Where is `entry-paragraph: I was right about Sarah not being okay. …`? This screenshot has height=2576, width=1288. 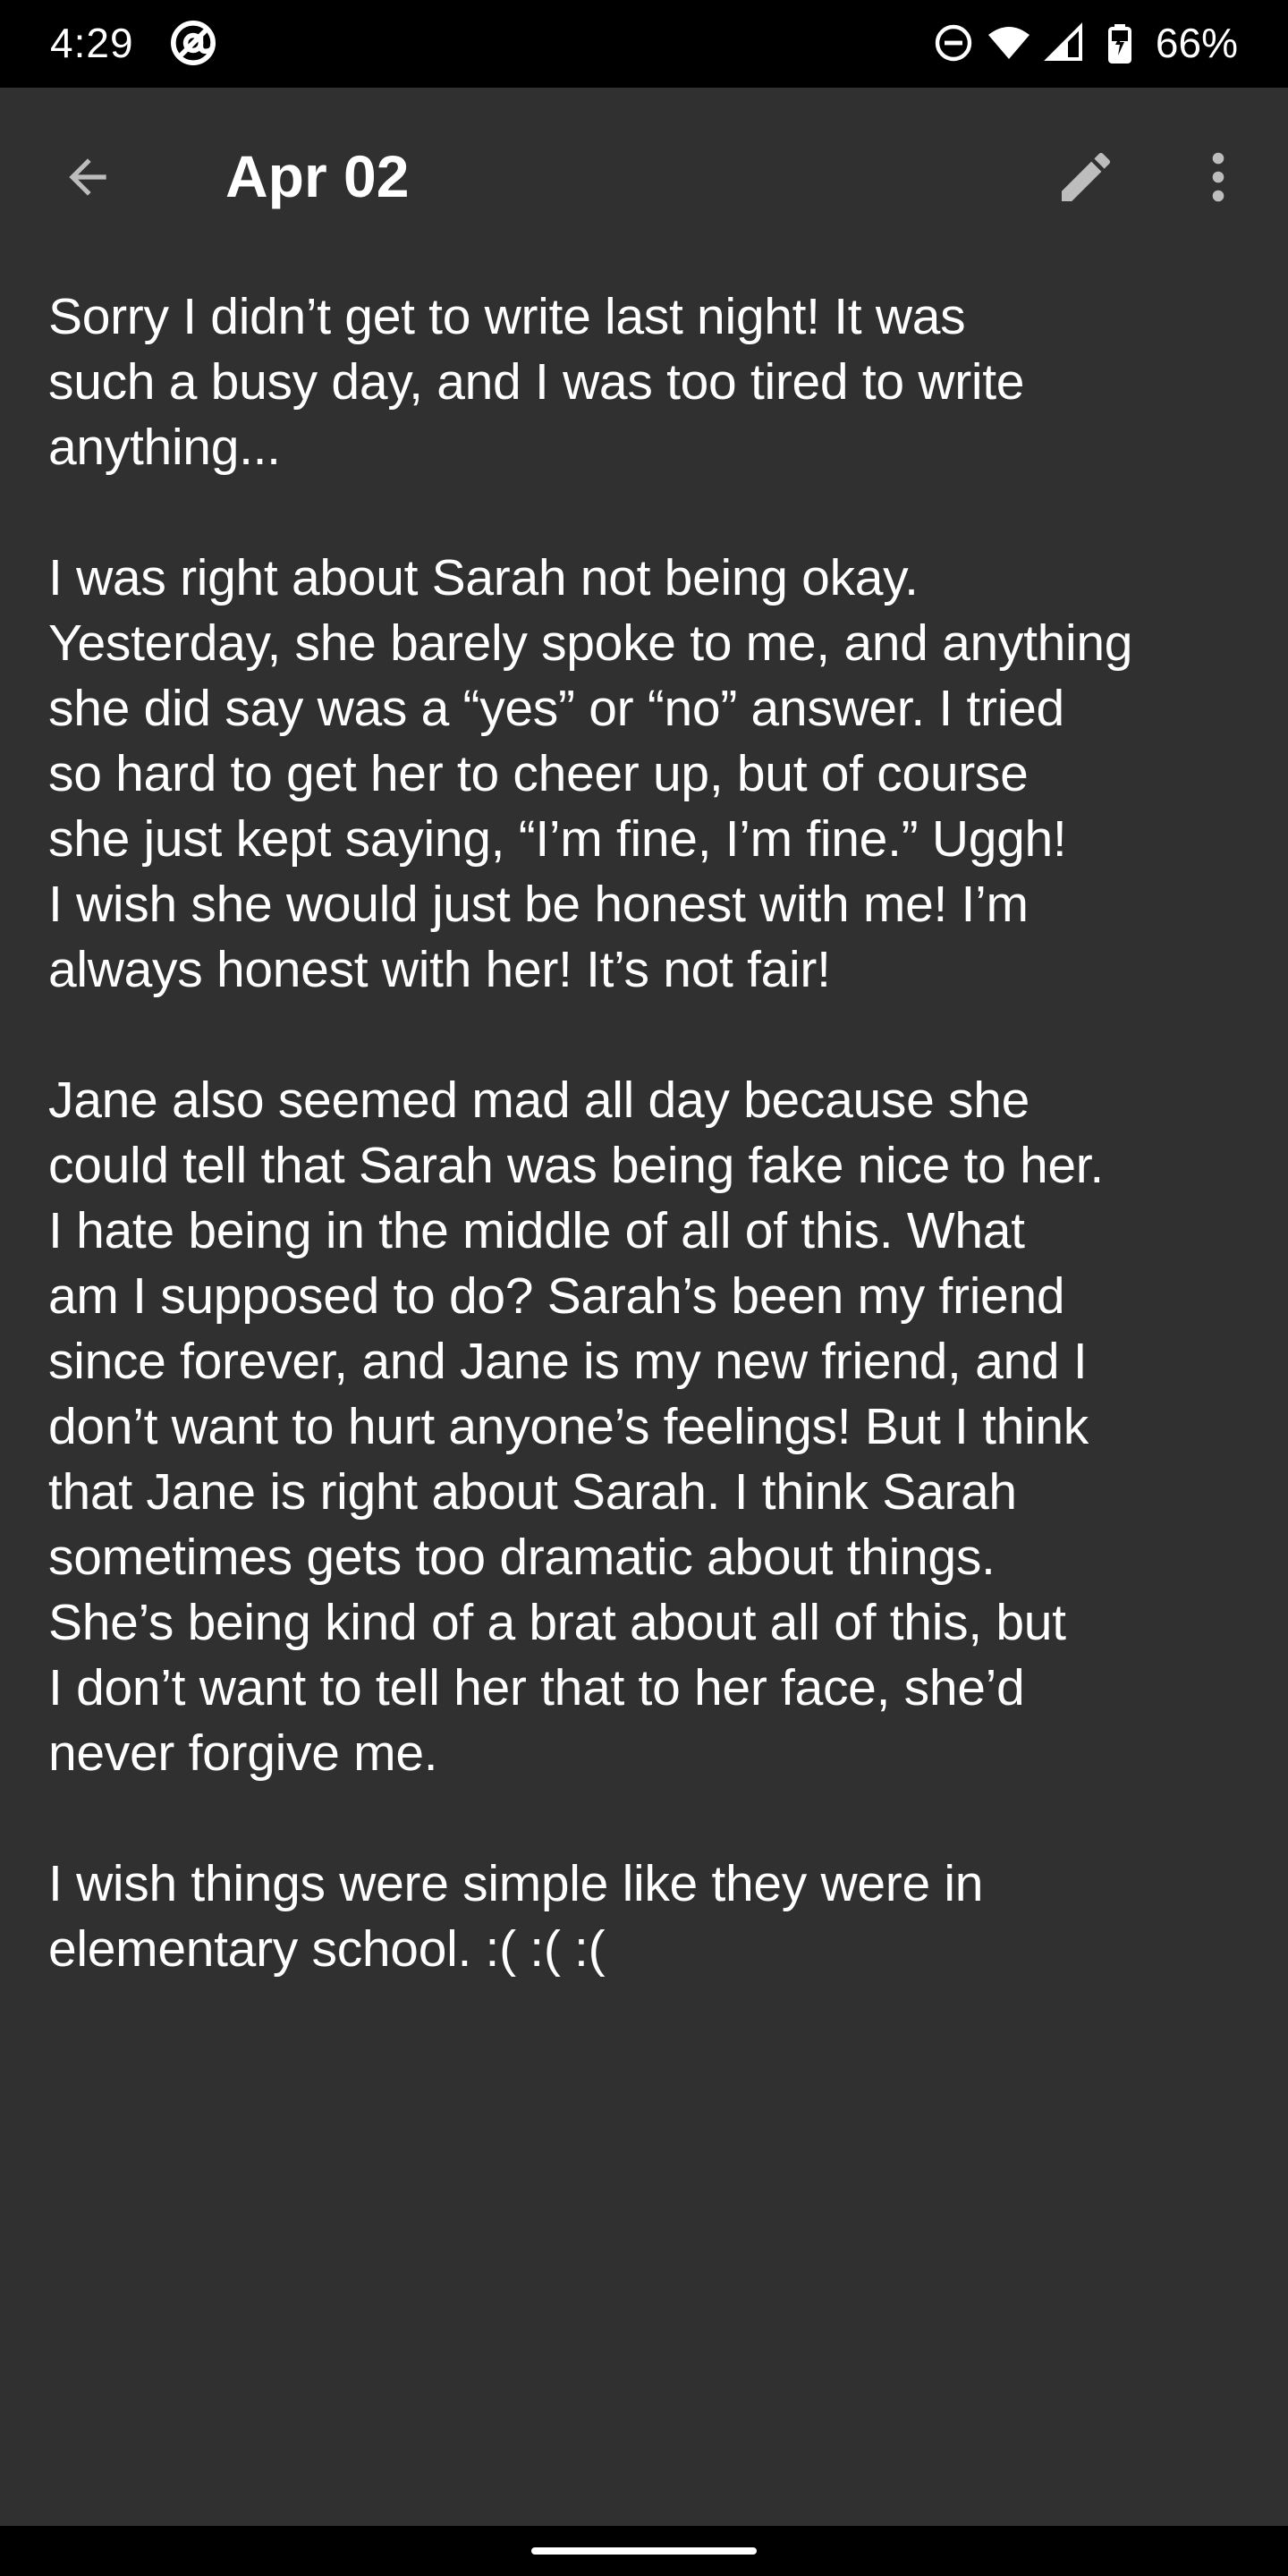 entry-paragraph: I was right about Sarah not being okay. … is located at coordinates (590, 773).